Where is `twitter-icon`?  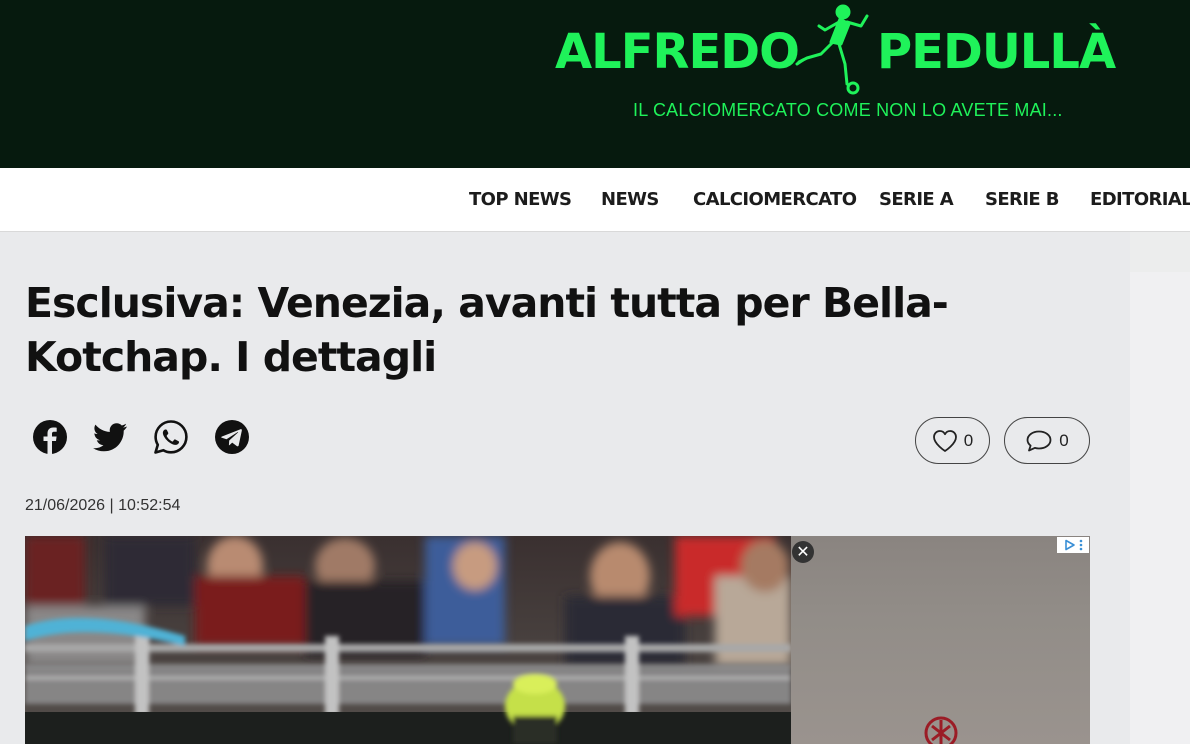
twitter-icon is located at coordinates (110, 437).